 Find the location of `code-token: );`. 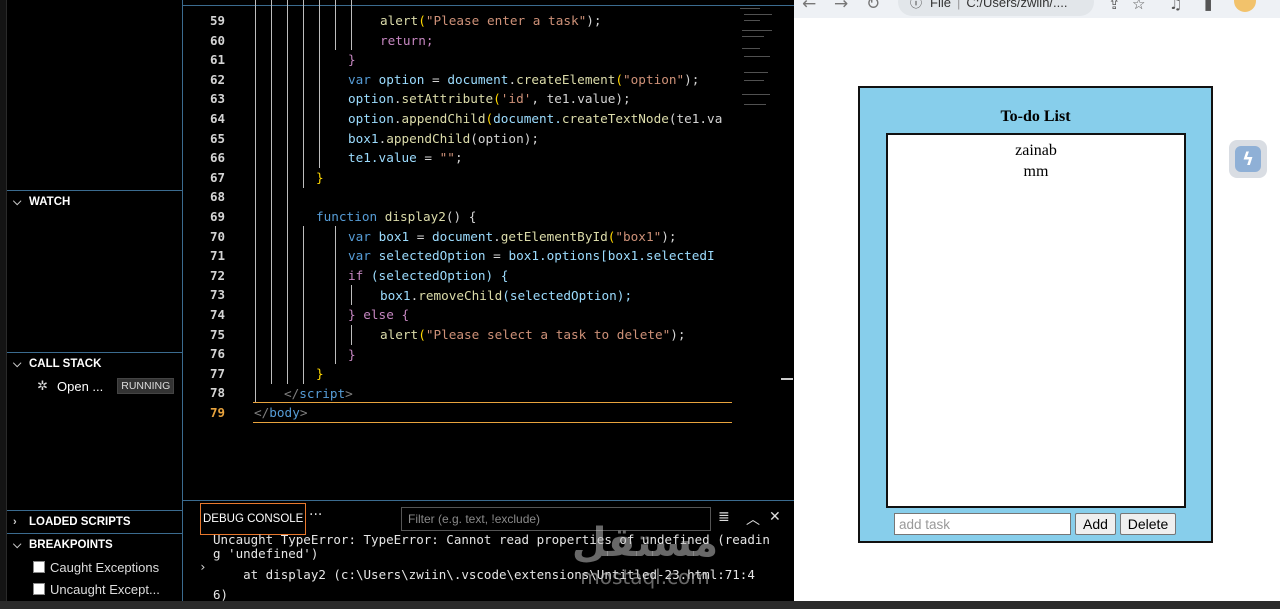

code-token: ); is located at coordinates (594, 20).